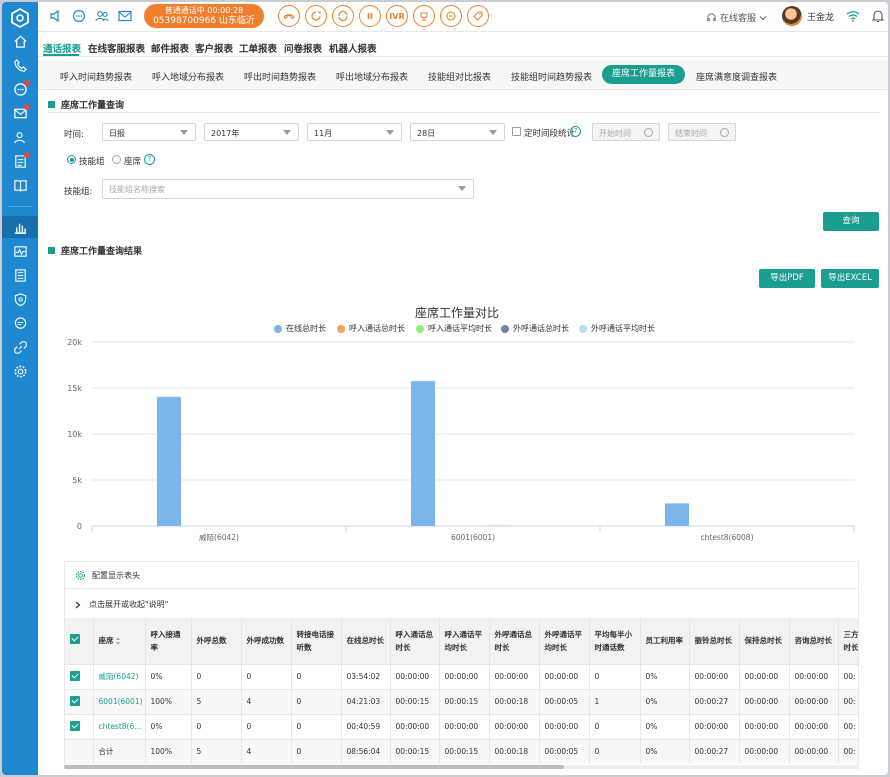 The height and width of the screenshot is (777, 890). I want to click on transfer-button, so click(316, 16).